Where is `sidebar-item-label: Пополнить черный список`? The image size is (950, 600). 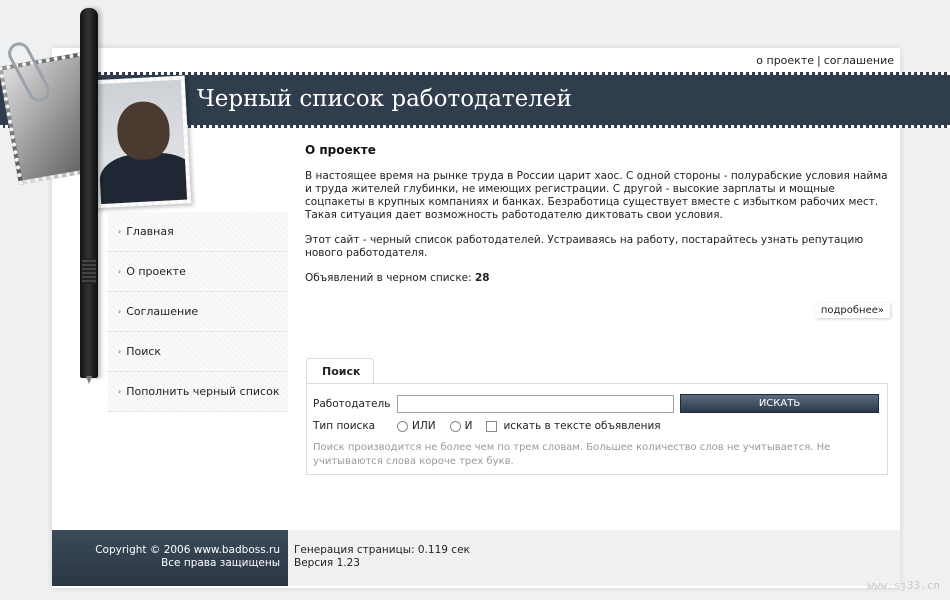 sidebar-item-label: Пополнить черный список is located at coordinates (203, 391).